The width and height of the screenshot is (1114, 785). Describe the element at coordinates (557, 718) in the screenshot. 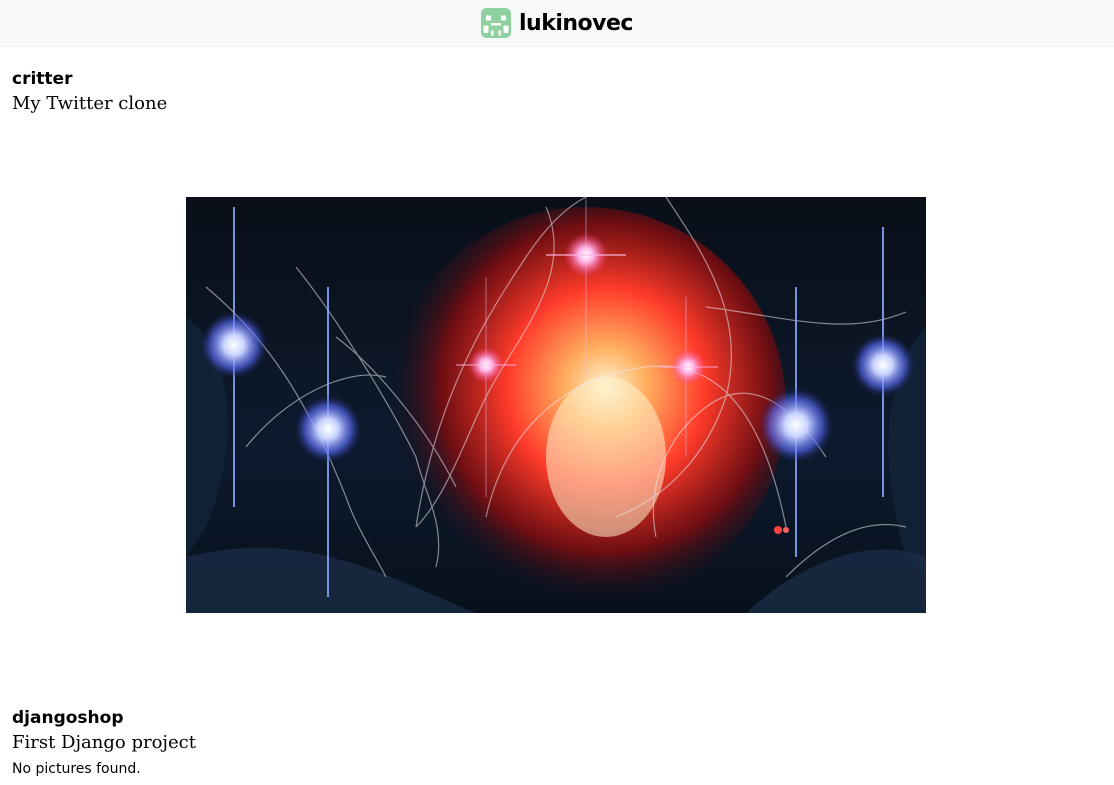

I see `project-title-link: djangoshop` at that location.